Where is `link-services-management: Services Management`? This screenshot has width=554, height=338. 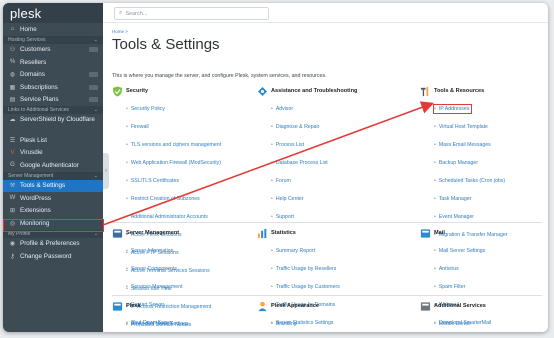
link-services-management: Services Management is located at coordinates (154, 287).